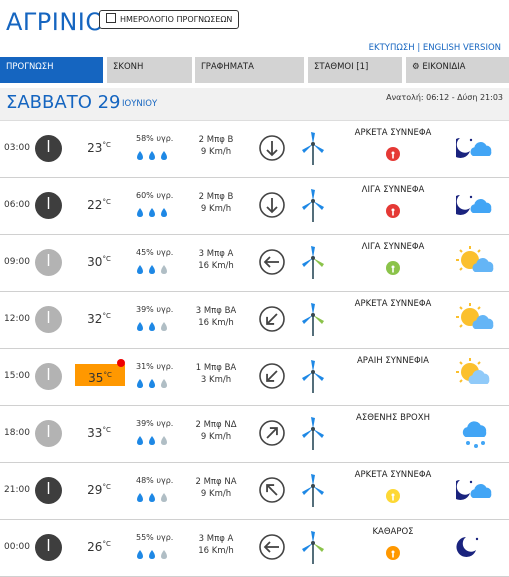 This screenshot has width=509, height=577. Describe the element at coordinates (216, 380) in the screenshot. I see `wind-speed: 3 Km/h` at that location.